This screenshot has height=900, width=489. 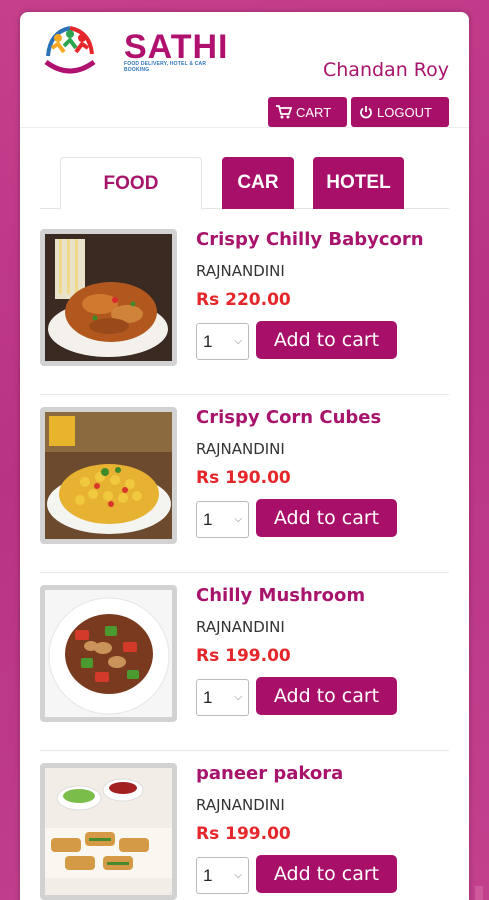 I want to click on item-name: Chilly Mushroom, so click(x=281, y=595).